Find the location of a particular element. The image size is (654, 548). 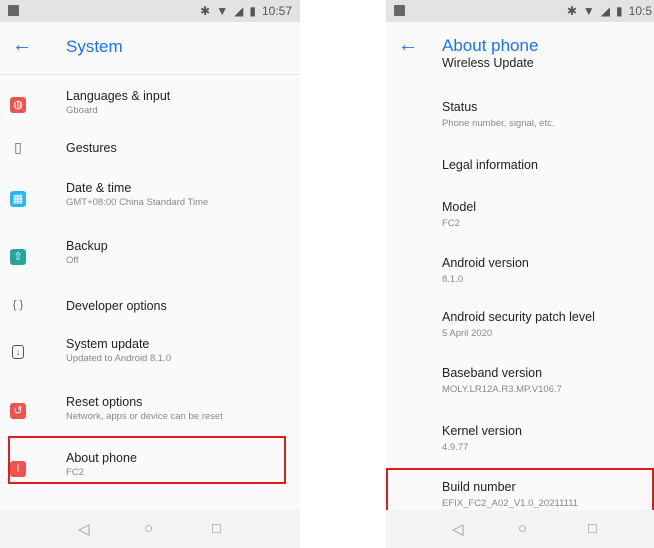

item-subtitle: Off is located at coordinates (72, 260).